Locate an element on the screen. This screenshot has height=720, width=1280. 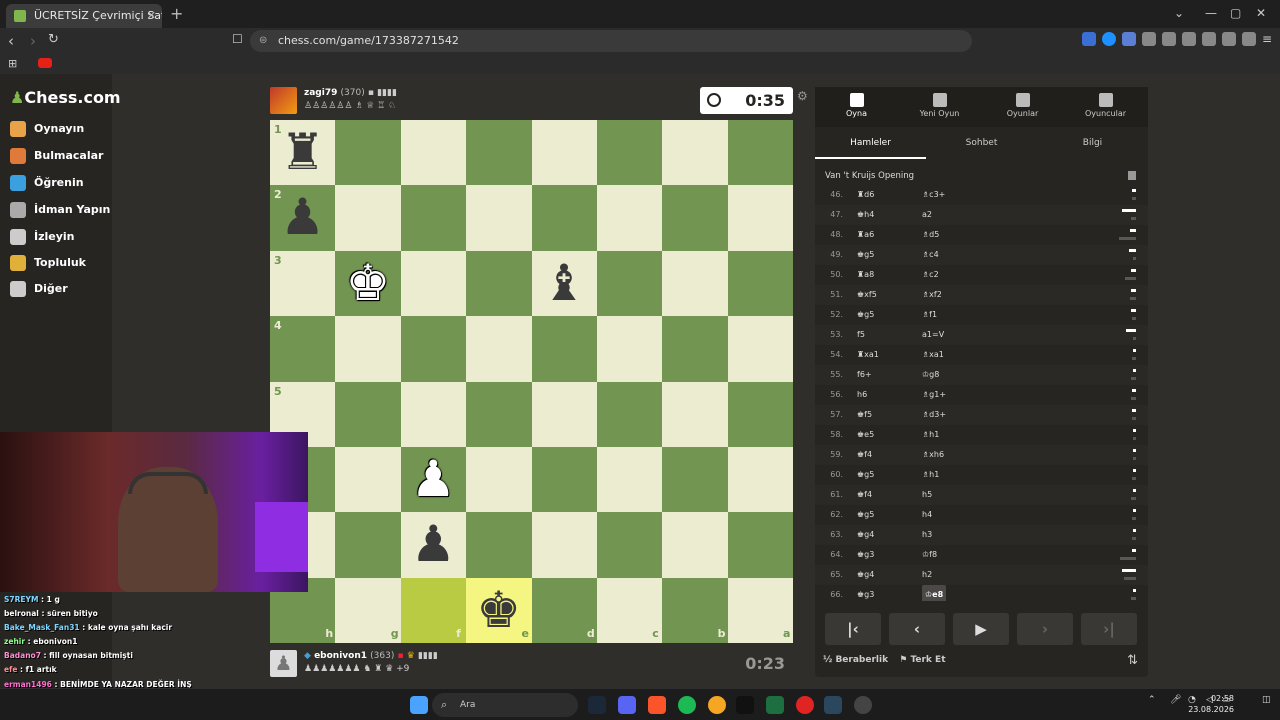
reload-icon: ↻ is located at coordinates (53, 39).